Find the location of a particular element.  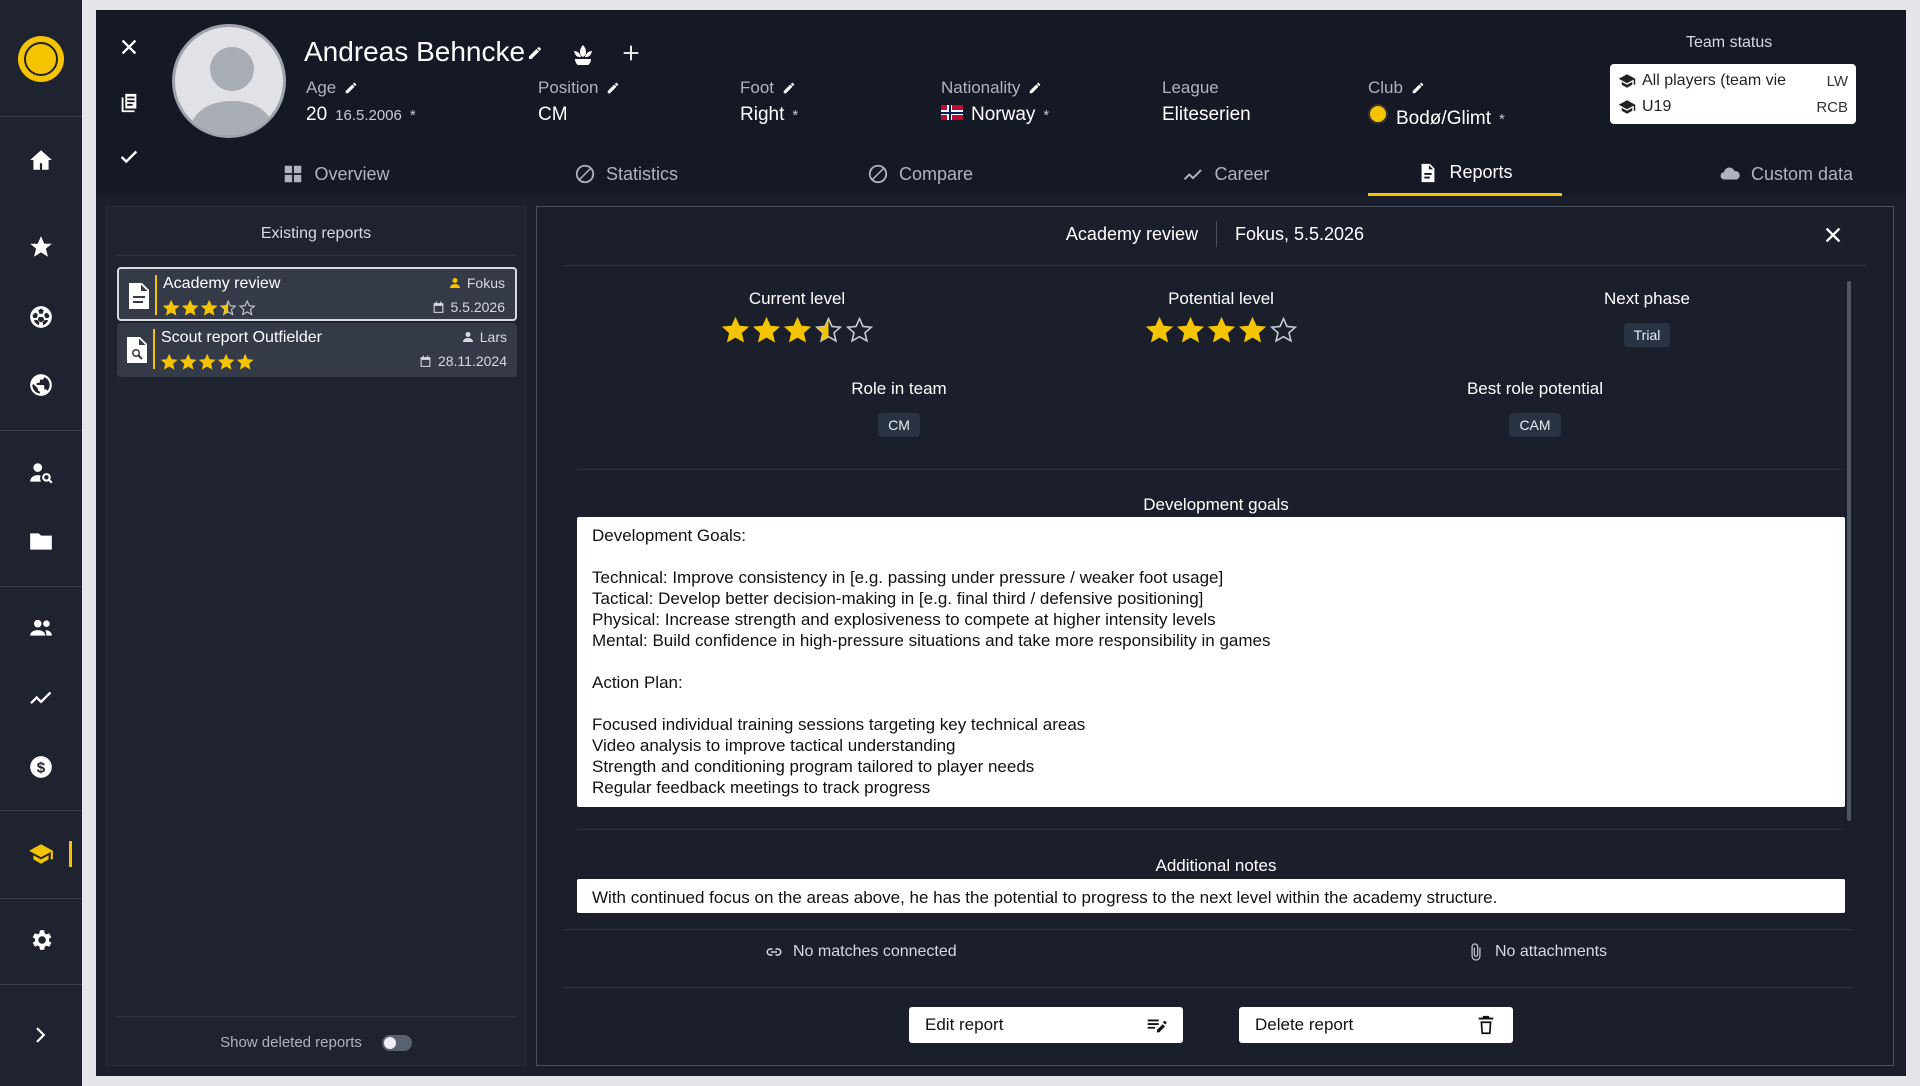

scout-search-icon is located at coordinates (41, 473).